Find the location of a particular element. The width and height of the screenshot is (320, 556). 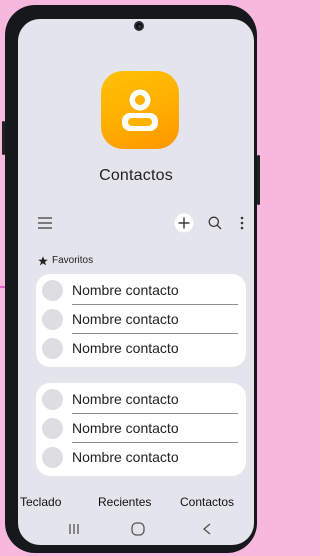

bottom-tabs: Teclado Recientes Contactos is located at coordinates (136, 504).